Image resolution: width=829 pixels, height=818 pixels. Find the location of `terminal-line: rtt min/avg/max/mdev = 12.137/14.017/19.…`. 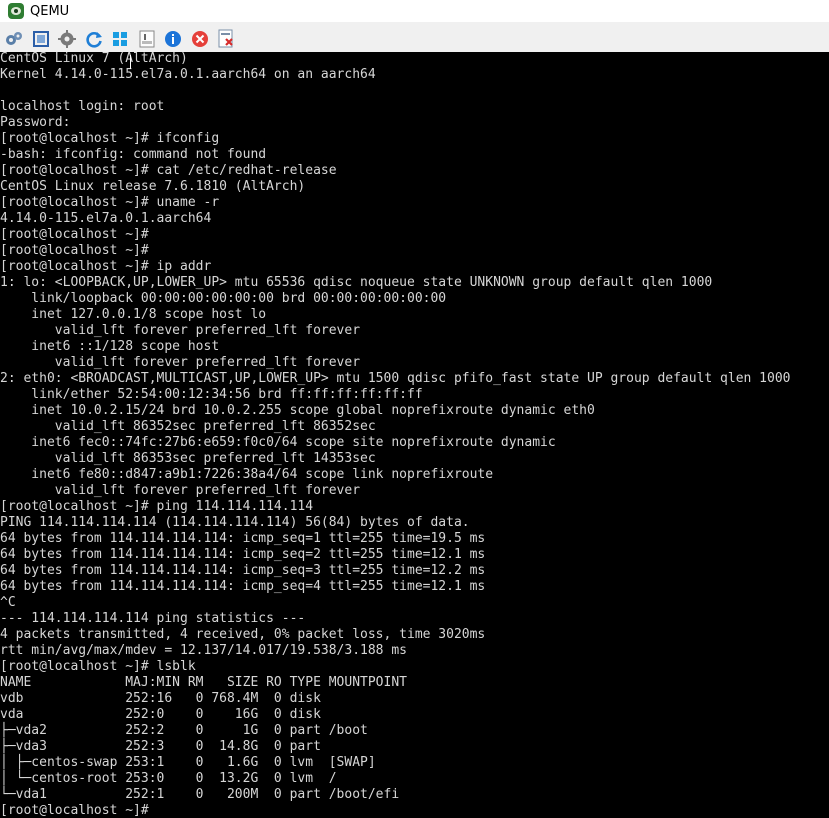

terminal-line: rtt min/avg/max/mdev = 12.137/14.017/19.… is located at coordinates (203, 650).